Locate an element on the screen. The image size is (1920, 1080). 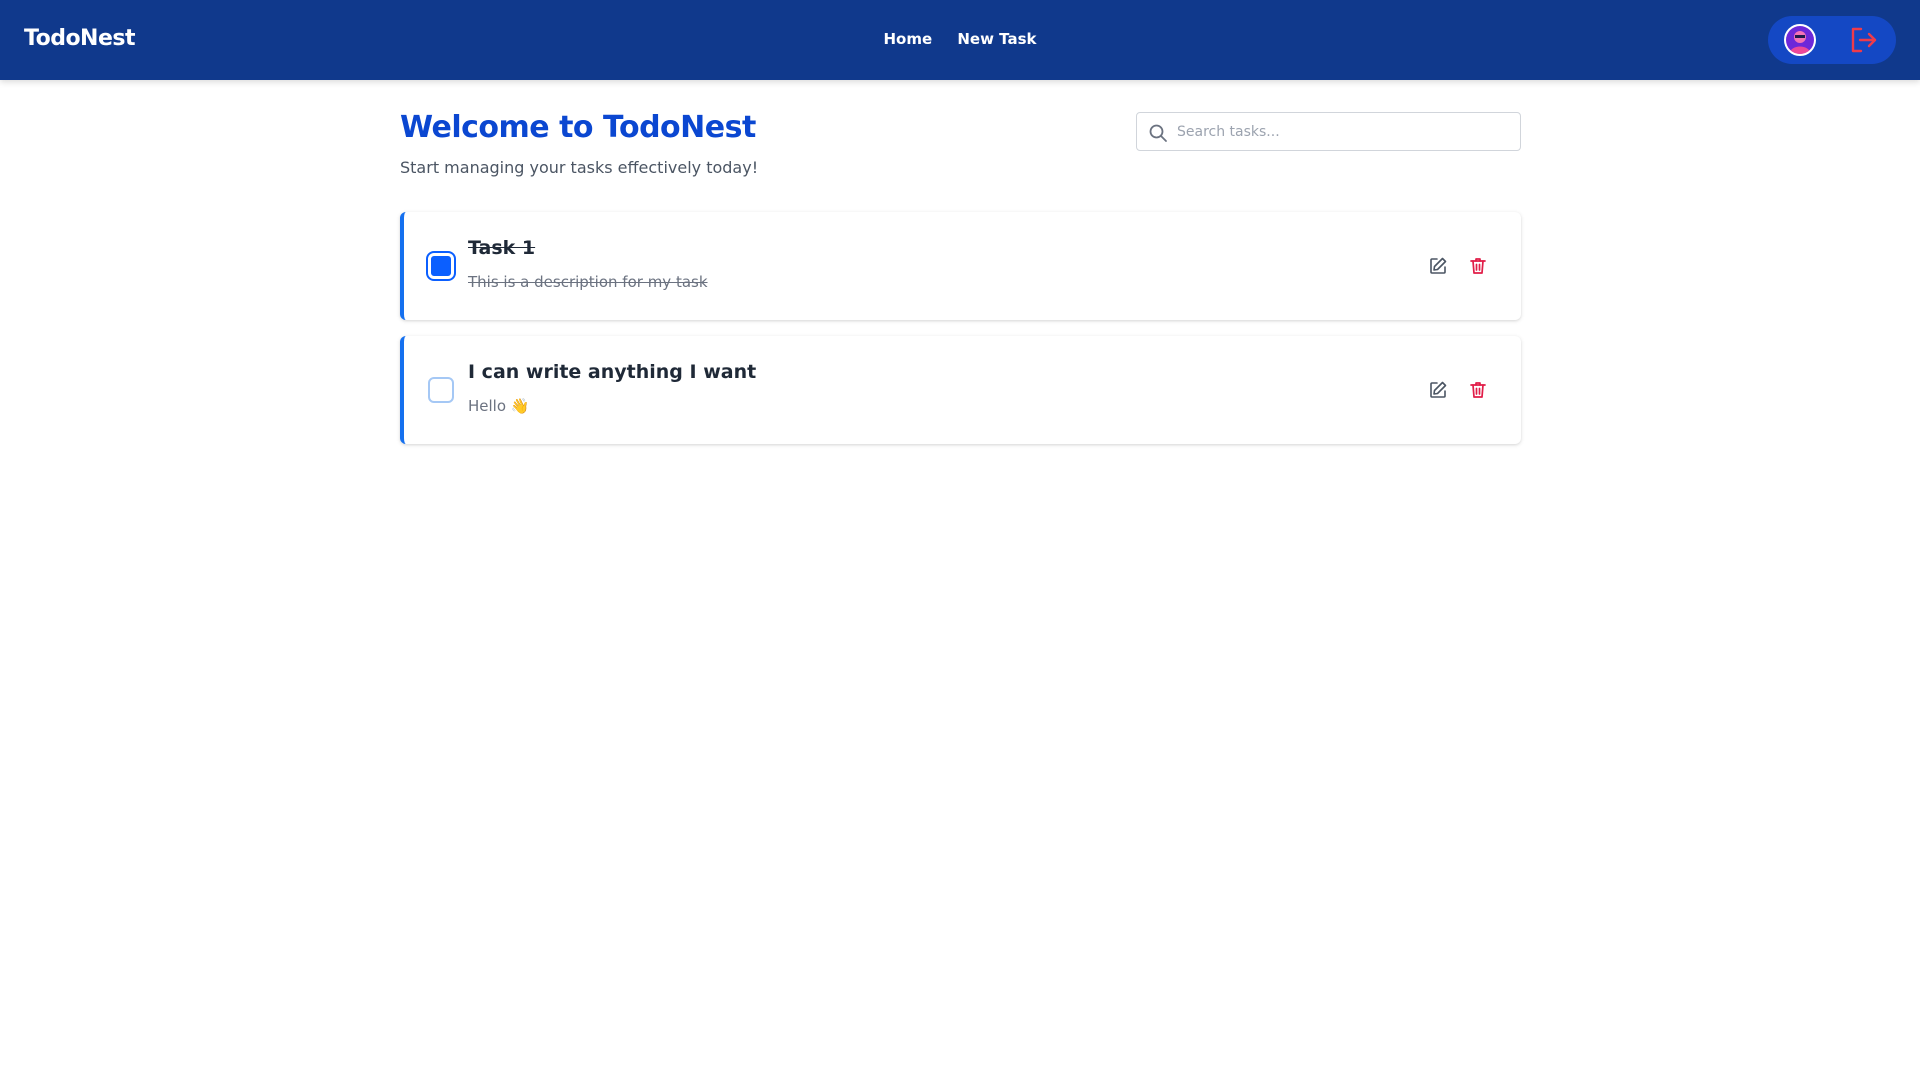
task-title: I can write anything I want is located at coordinates (612, 372).